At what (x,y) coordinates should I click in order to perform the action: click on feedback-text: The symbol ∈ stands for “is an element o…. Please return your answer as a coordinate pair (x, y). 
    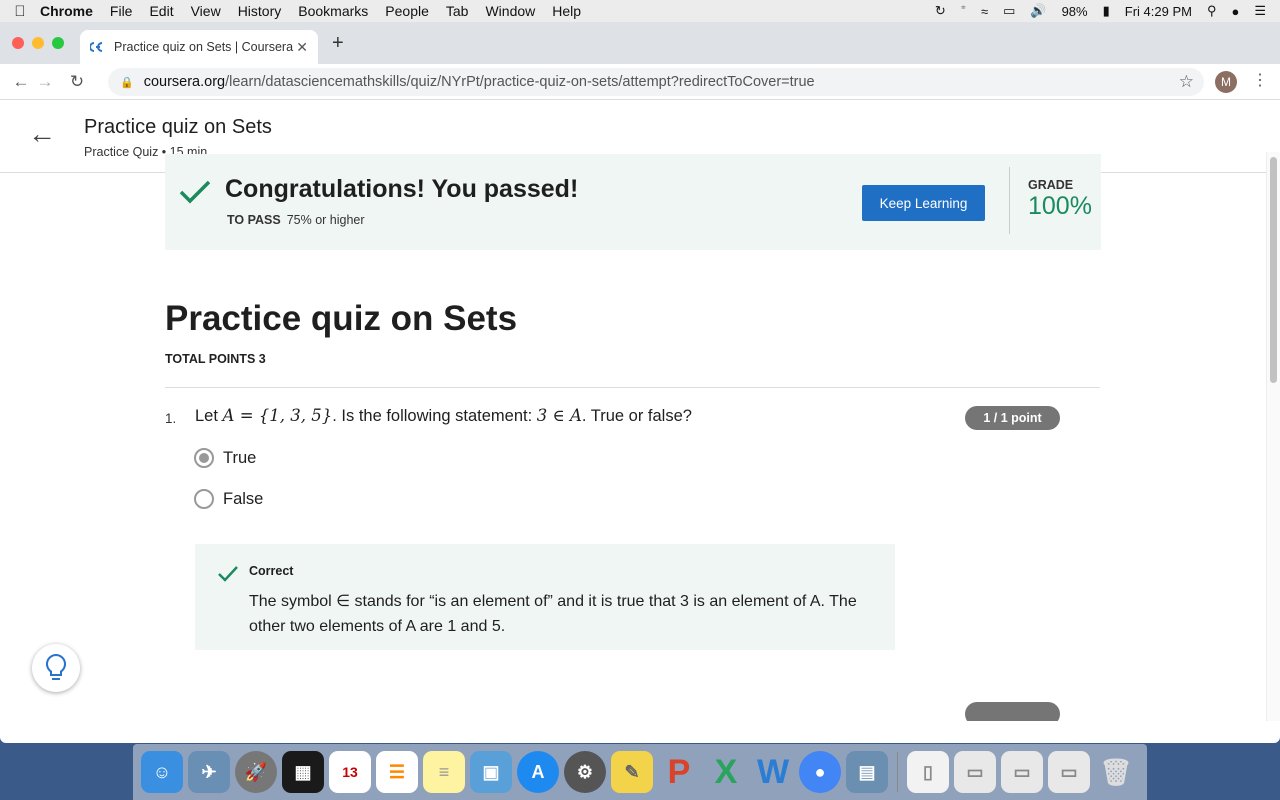
    Looking at the image, I should click on (553, 614).